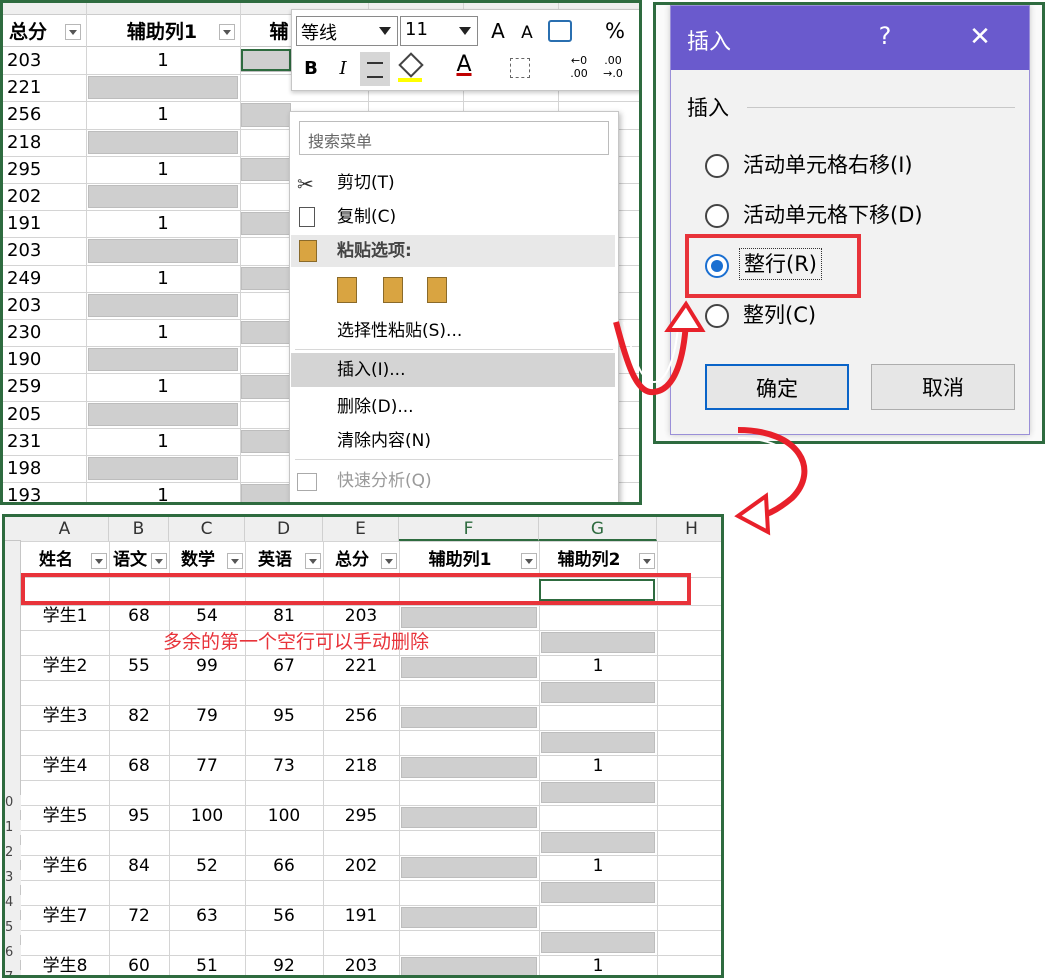 This screenshot has width=1046, height=980. What do you see at coordinates (752, 514) in the screenshot?
I see `arrow-head-left` at bounding box center [752, 514].